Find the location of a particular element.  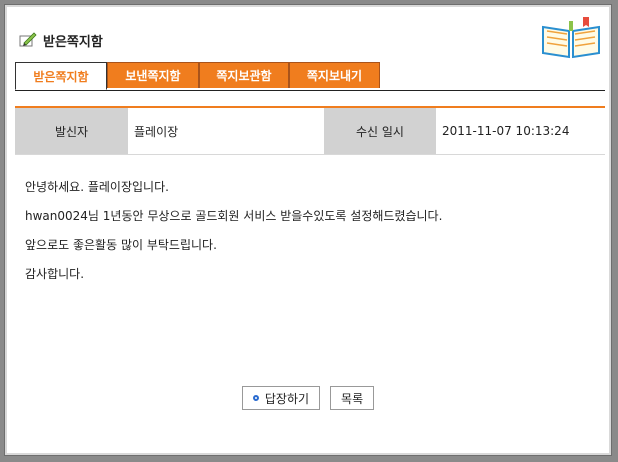

circle-bullet-icon is located at coordinates (255, 398).